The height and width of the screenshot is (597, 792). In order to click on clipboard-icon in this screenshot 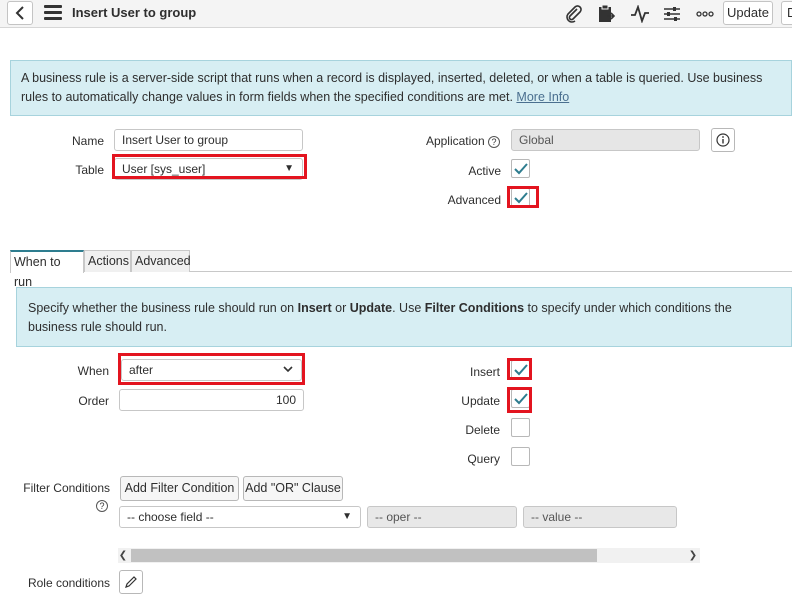, I will do `click(606, 14)`.